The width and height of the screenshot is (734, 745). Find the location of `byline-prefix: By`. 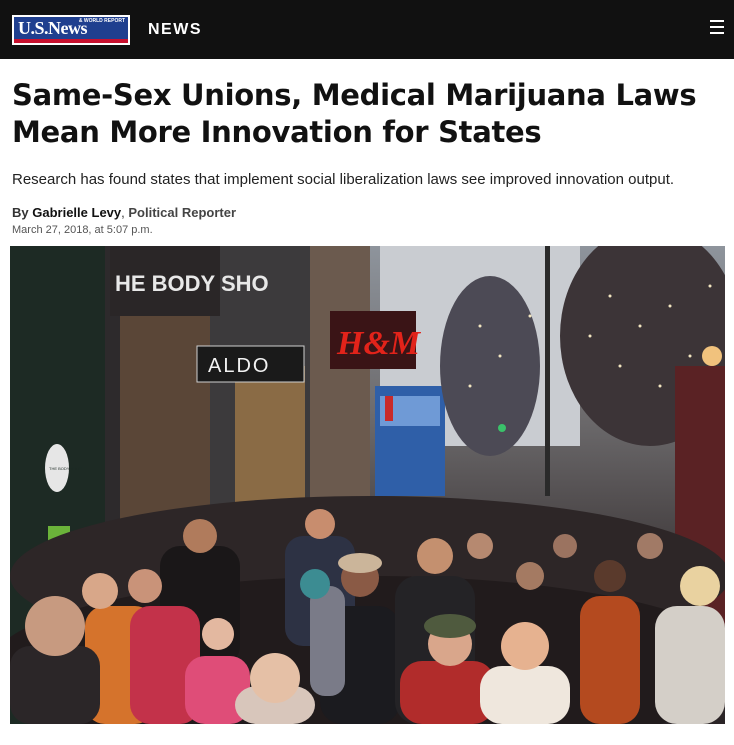

byline-prefix: By is located at coordinates (20, 212).